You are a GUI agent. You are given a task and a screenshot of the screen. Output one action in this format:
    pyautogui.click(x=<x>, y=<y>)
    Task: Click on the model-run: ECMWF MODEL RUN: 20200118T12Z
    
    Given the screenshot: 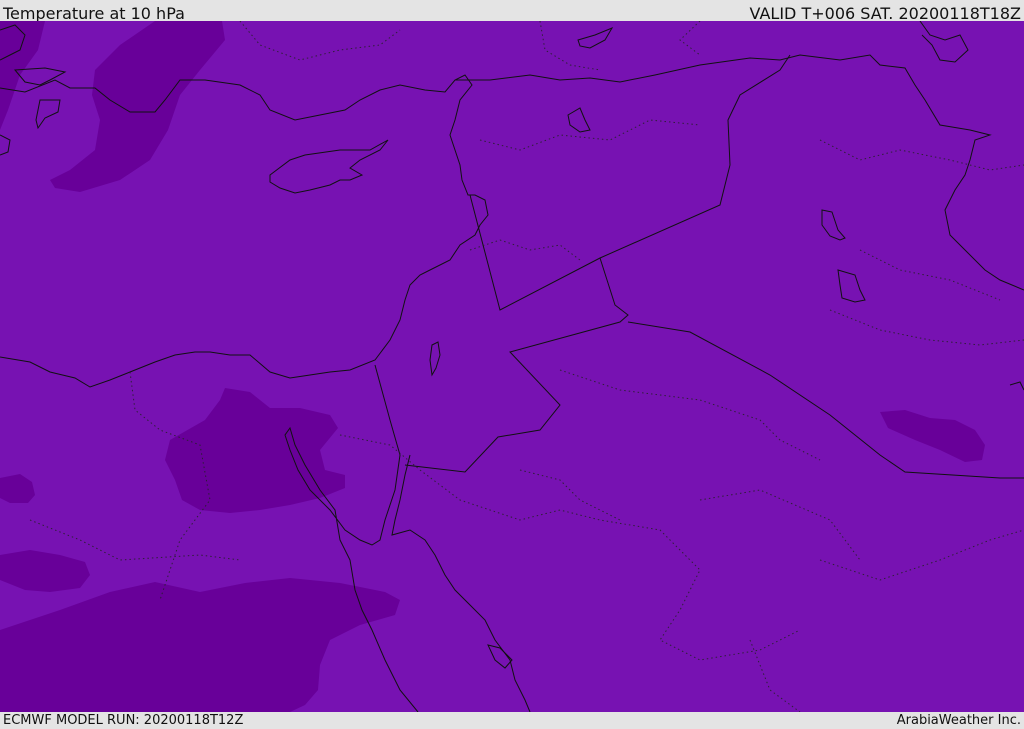 What is the action you would take?
    pyautogui.click(x=123, y=720)
    